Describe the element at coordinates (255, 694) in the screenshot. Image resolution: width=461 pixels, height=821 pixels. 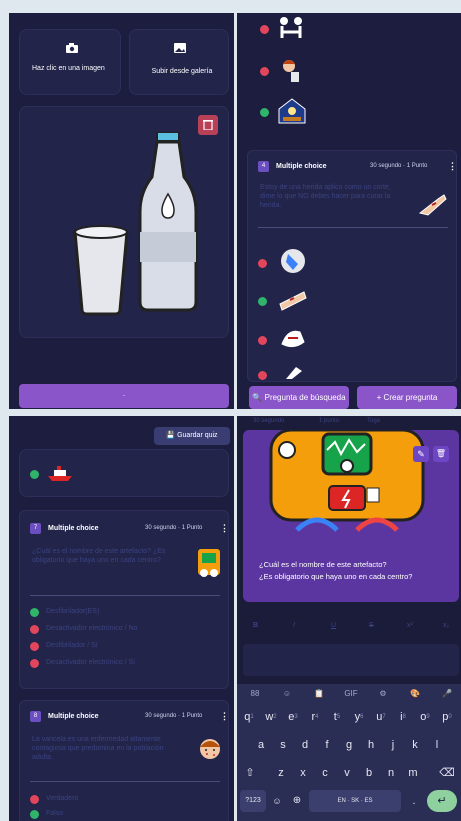
I see `keyboard-toolbar-item: 88` at that location.